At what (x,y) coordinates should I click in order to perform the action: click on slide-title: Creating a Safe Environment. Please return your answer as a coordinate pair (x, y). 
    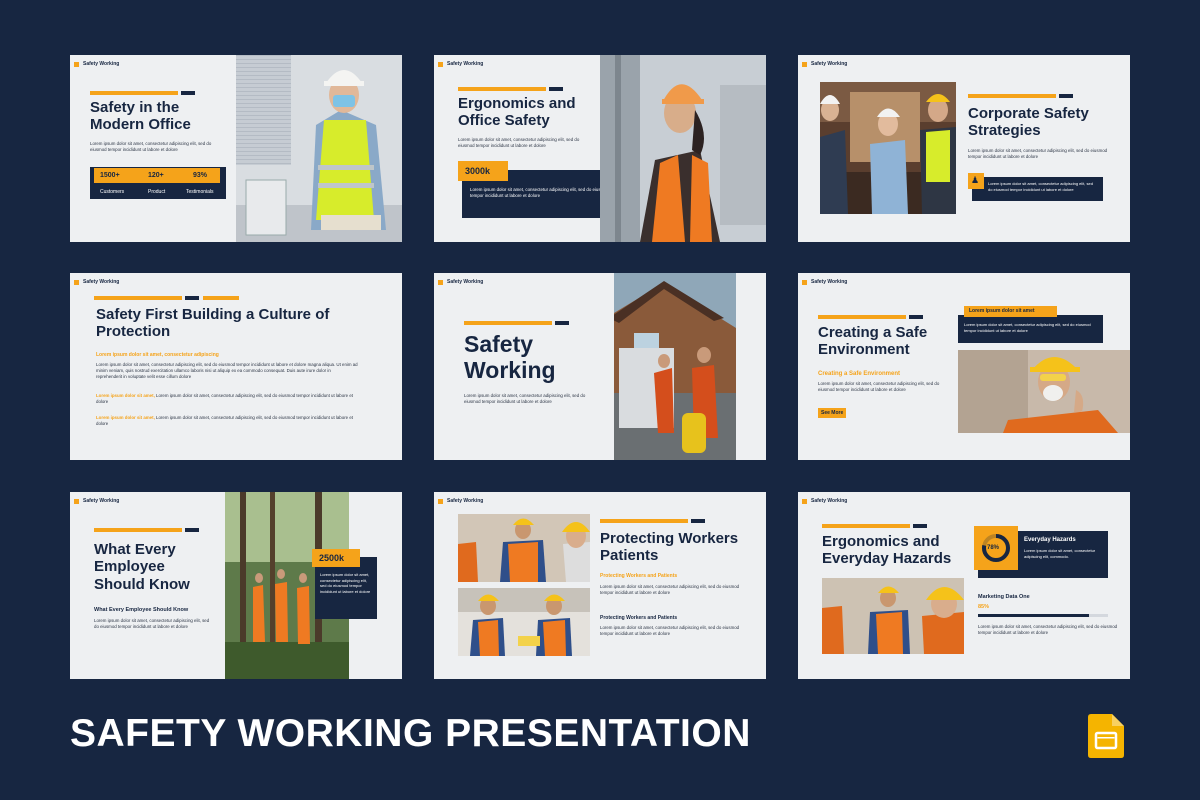
    Looking at the image, I should click on (873, 341).